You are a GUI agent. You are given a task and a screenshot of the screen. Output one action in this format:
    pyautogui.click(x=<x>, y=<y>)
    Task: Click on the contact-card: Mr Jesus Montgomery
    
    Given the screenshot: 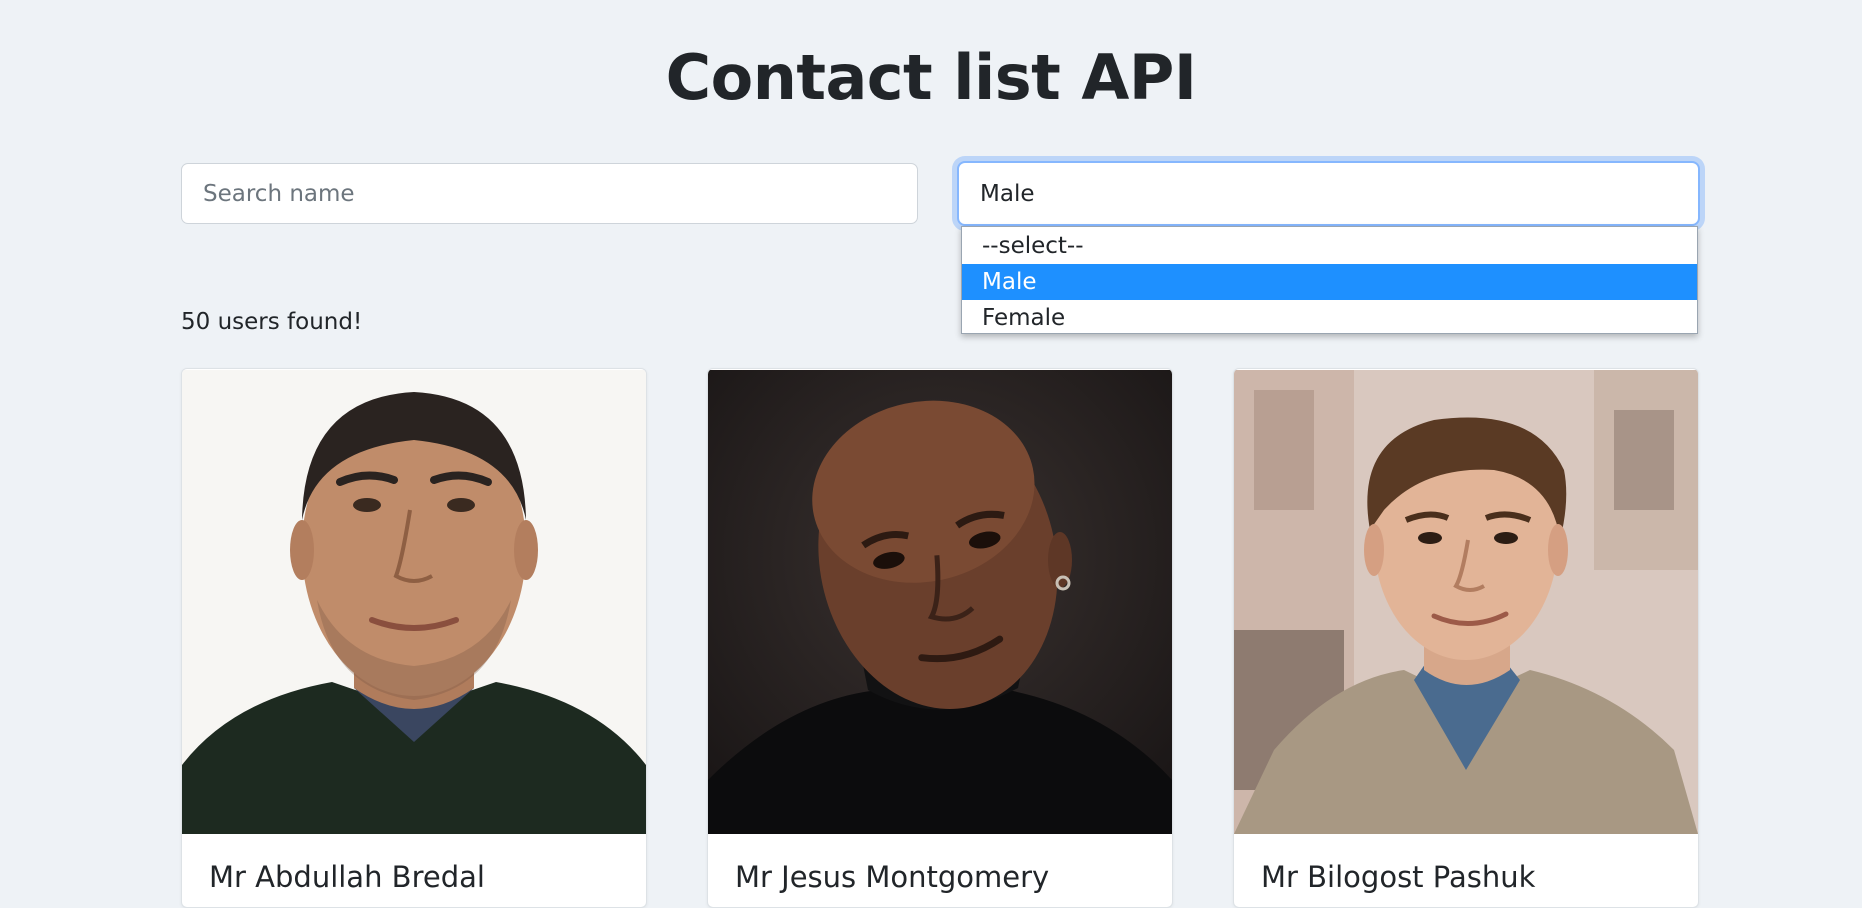 What is the action you would take?
    pyautogui.click(x=940, y=638)
    